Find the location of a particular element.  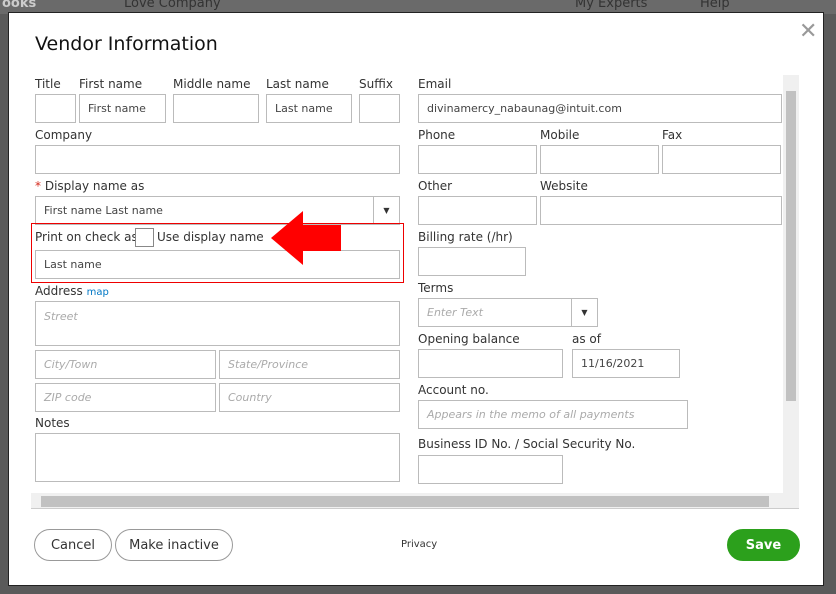

street-input: Street is located at coordinates (217, 323).